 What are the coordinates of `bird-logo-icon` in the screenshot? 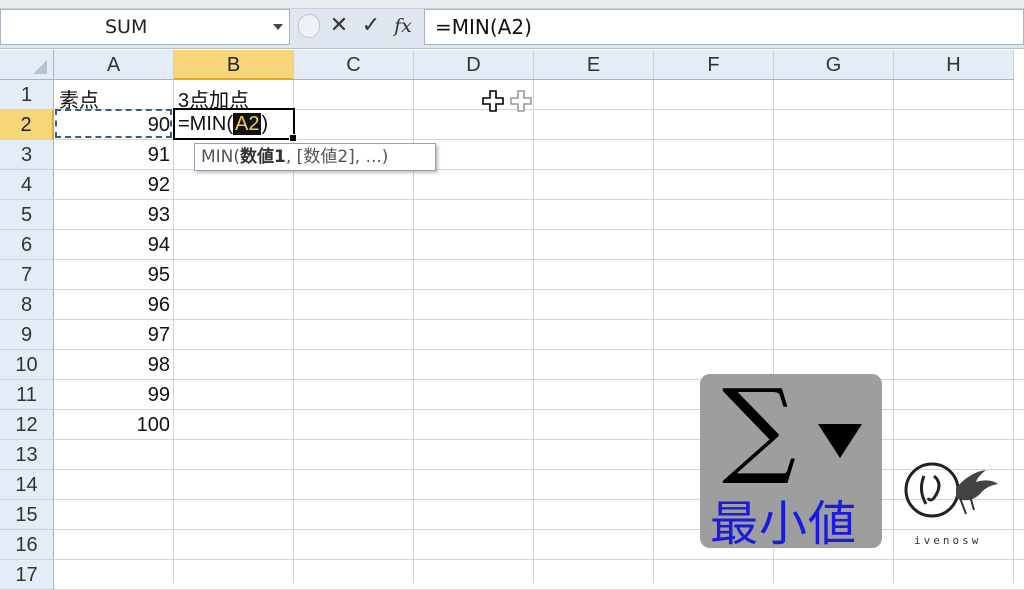 It's located at (951, 490).